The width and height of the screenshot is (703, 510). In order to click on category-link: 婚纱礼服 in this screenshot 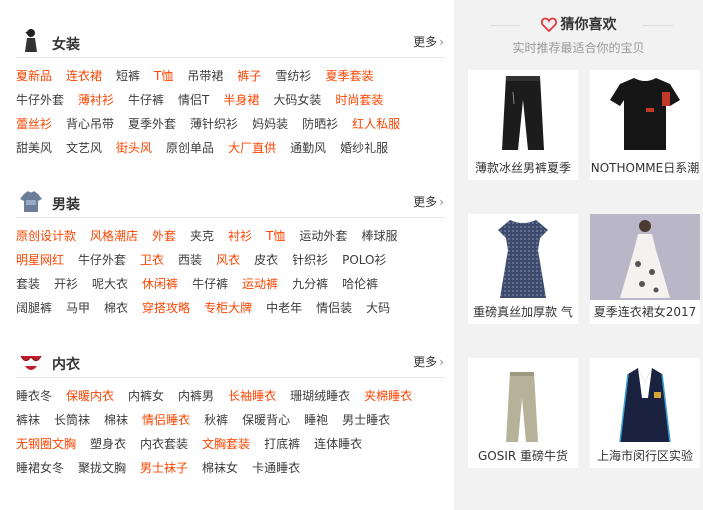, I will do `click(364, 148)`.